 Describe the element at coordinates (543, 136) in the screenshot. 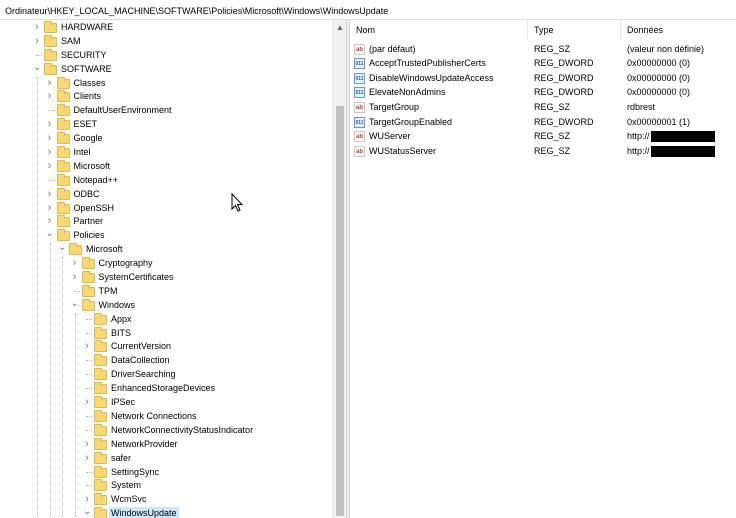

I see `registry-value-row: ab WUServer REG_SZ http://` at that location.